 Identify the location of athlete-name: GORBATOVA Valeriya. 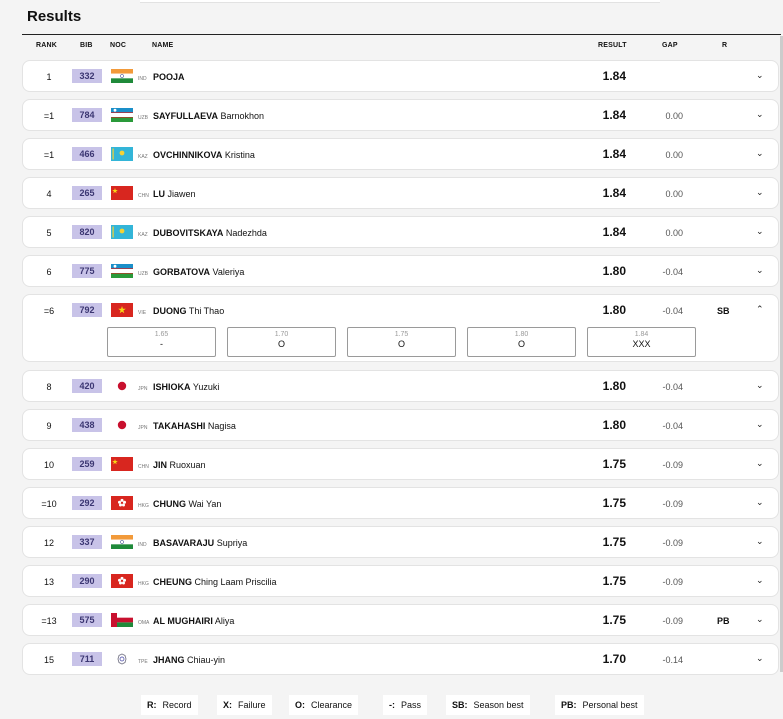
(198, 272).